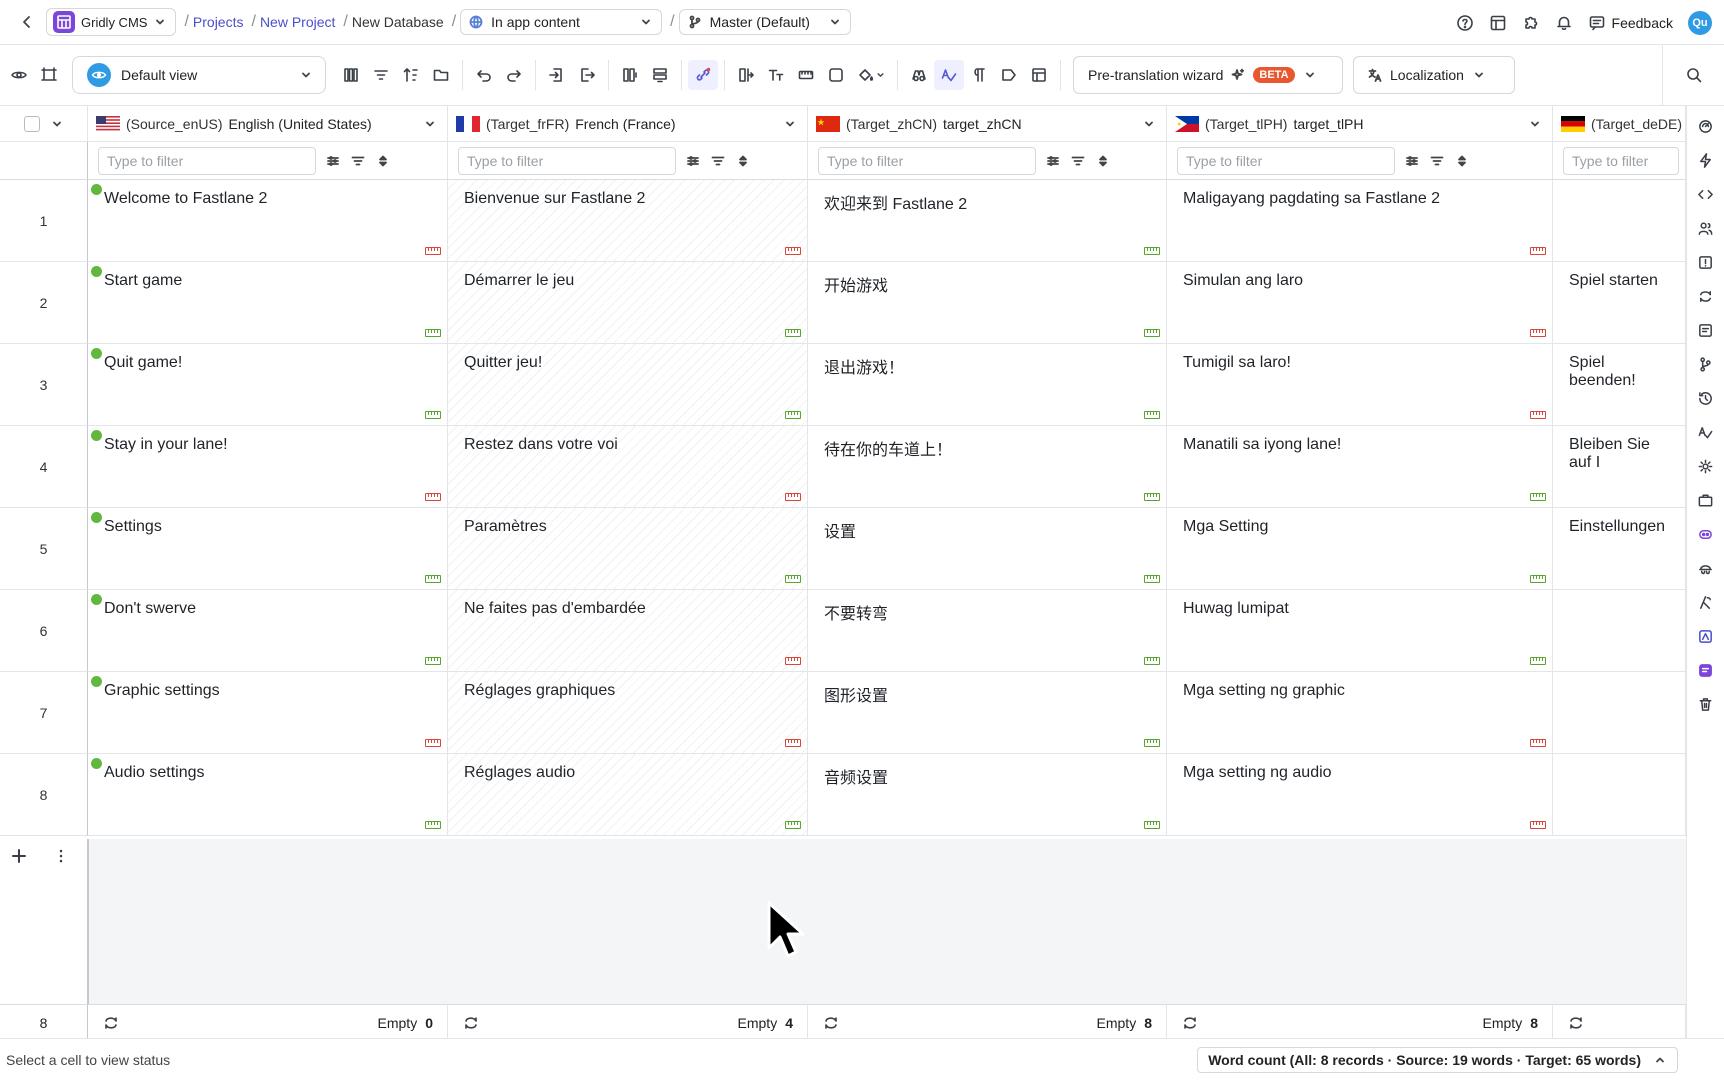 The image size is (1724, 1080). Describe the element at coordinates (268, 795) in the screenshot. I see `table-cell: Audio settings` at that location.